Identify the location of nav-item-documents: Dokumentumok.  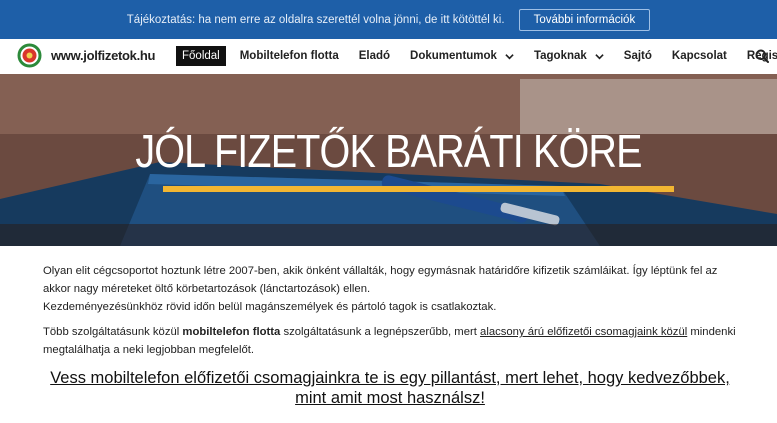
(462, 56).